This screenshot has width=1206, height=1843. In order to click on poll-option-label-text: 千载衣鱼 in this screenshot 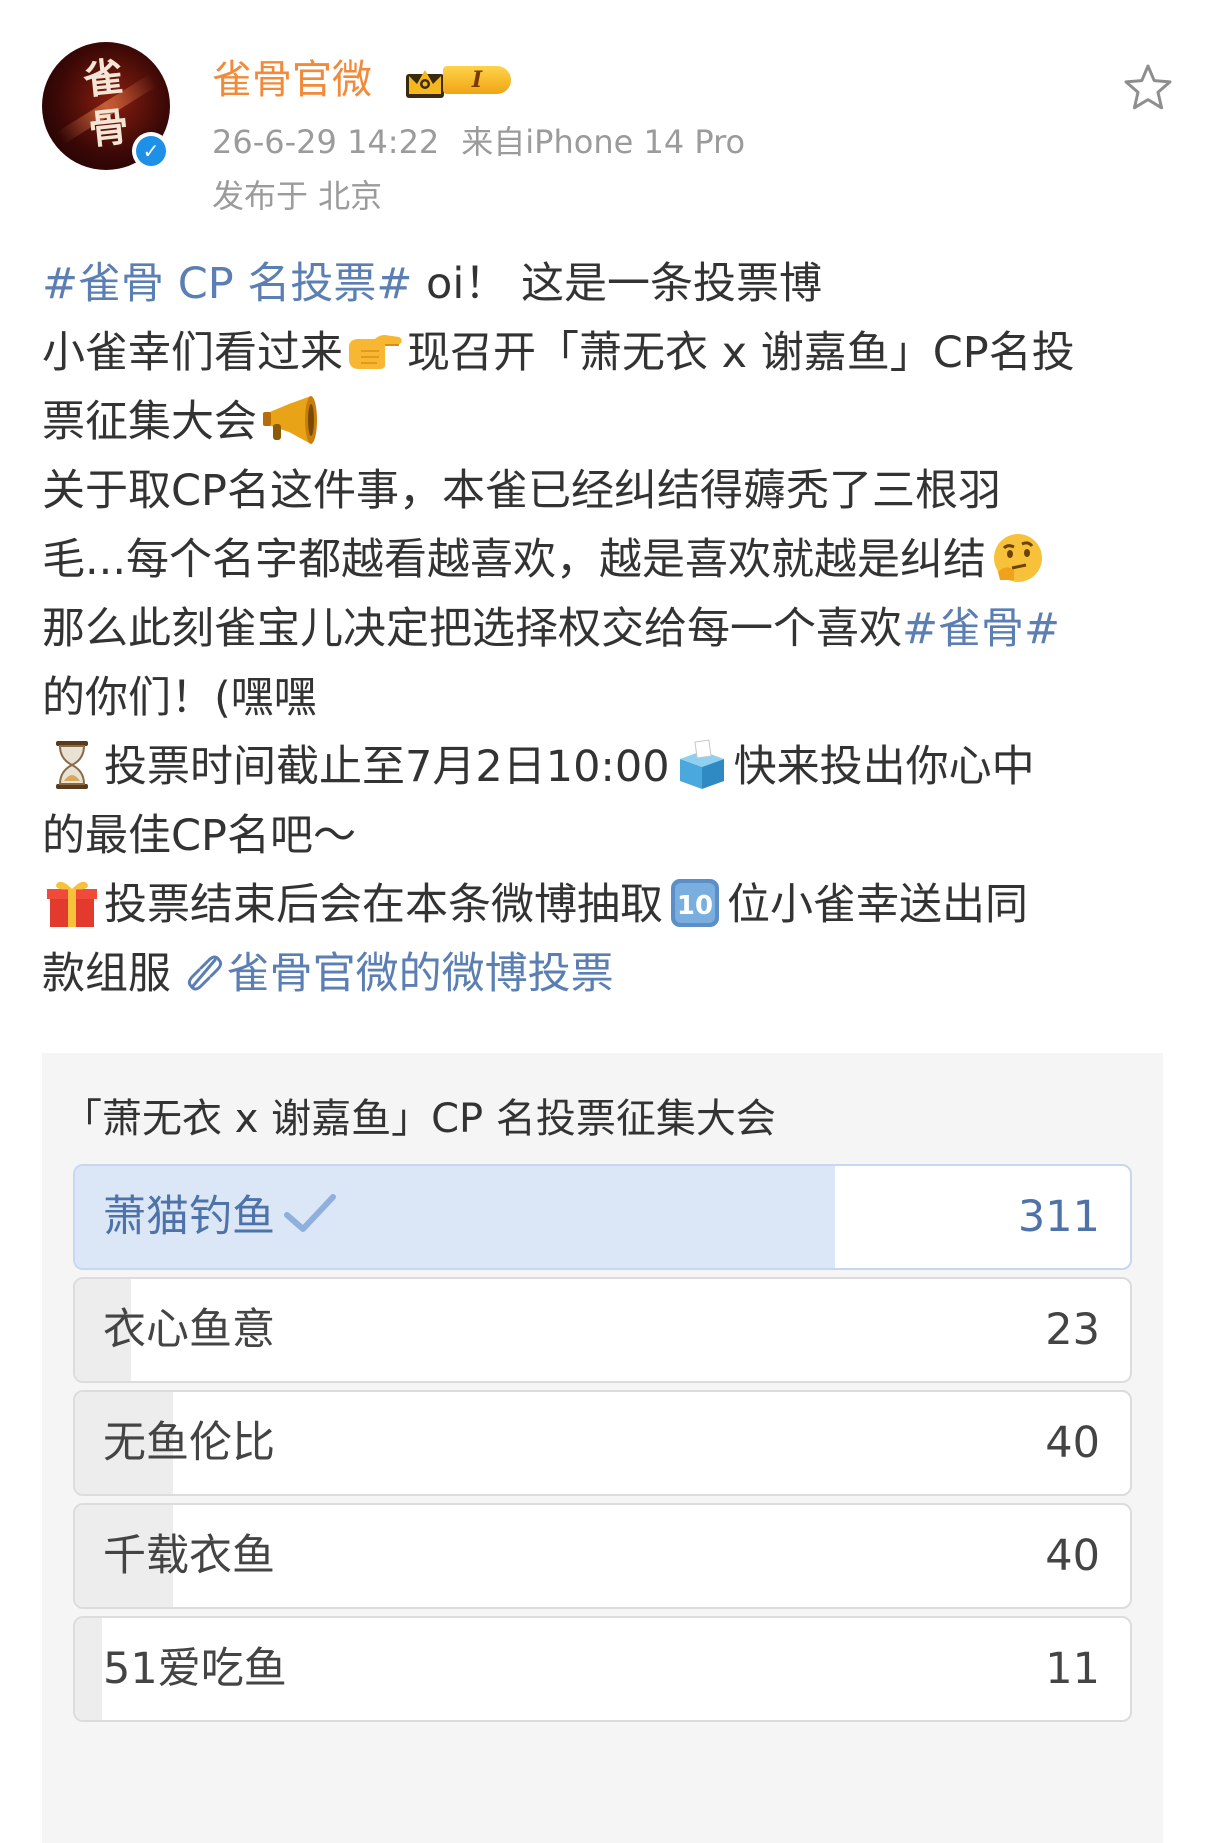, I will do `click(189, 1556)`.